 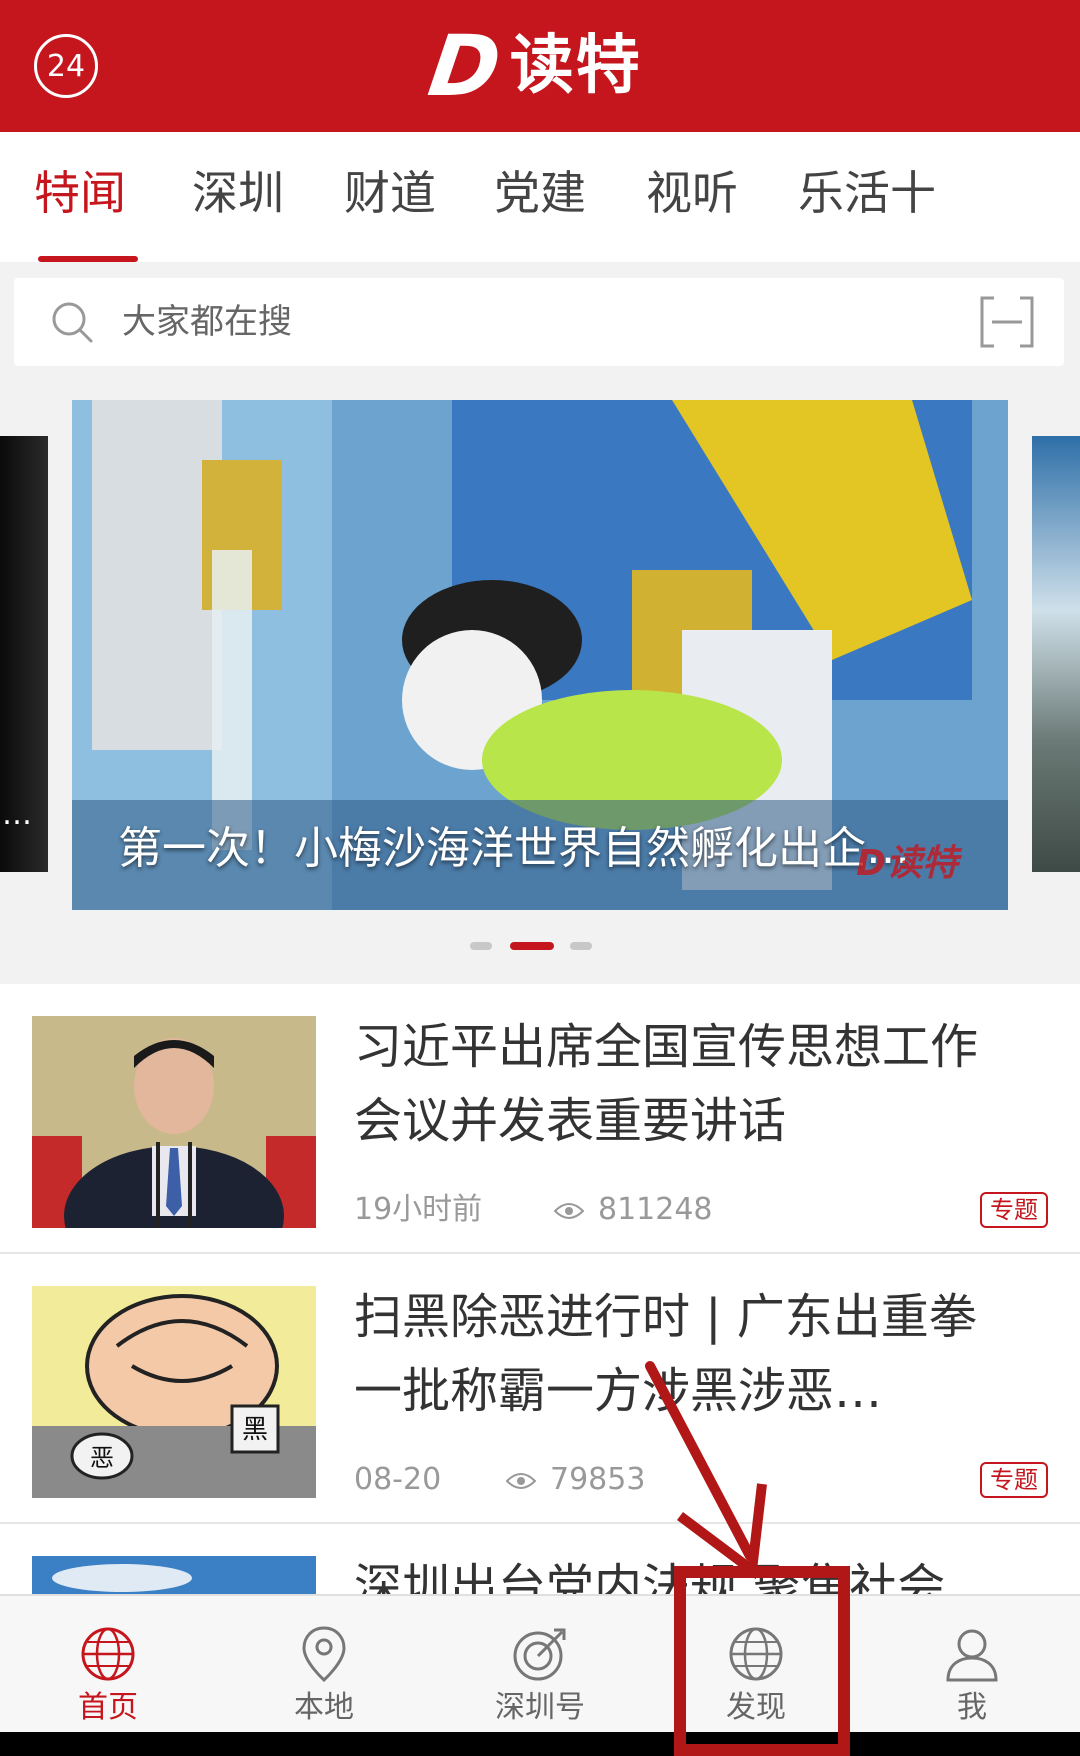 What do you see at coordinates (540, 1707) in the screenshot?
I see `nav-label: 深圳号` at bounding box center [540, 1707].